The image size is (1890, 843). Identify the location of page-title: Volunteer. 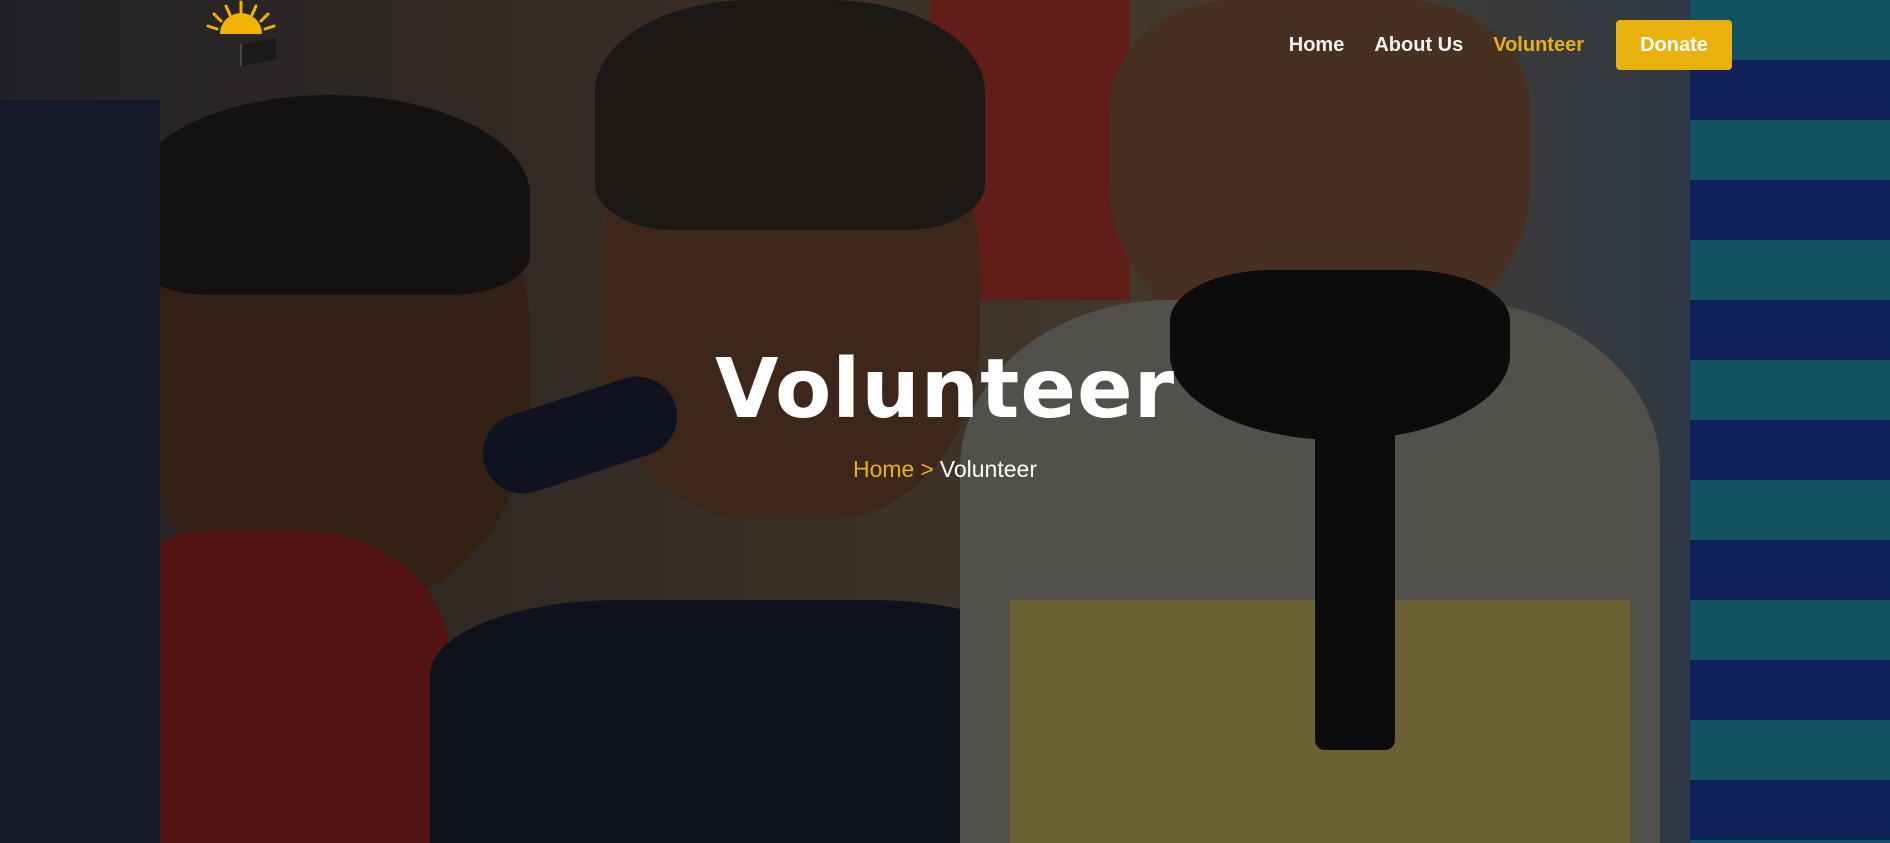
(945, 389).